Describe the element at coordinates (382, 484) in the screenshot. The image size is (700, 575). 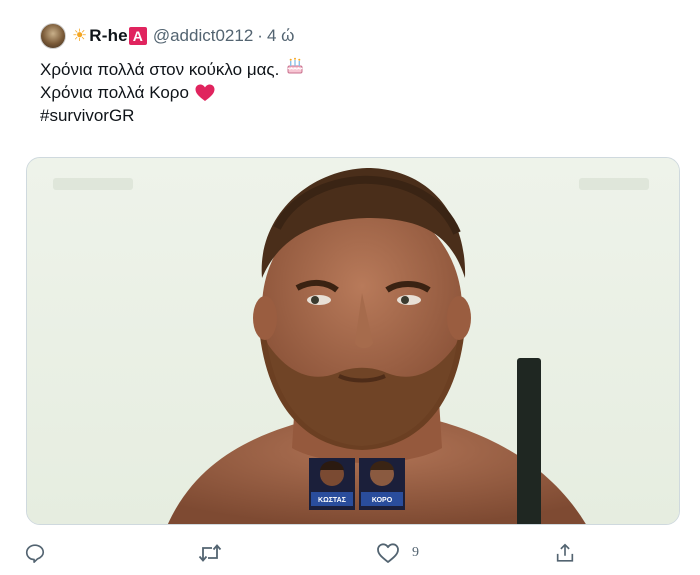
I see `contestant-badge-right: ΚΟΡΟ` at that location.